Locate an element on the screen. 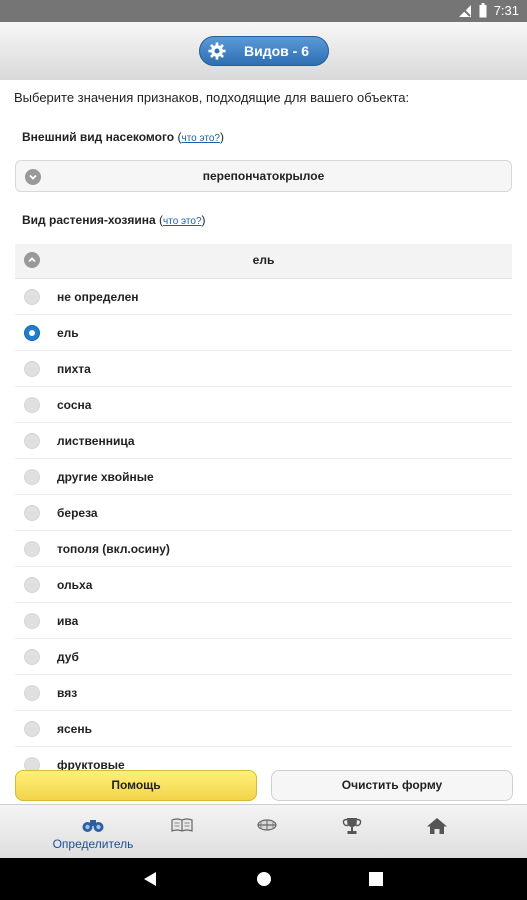 Image resolution: width=527 pixels, height=900 pixels. home-icon is located at coordinates (437, 826).